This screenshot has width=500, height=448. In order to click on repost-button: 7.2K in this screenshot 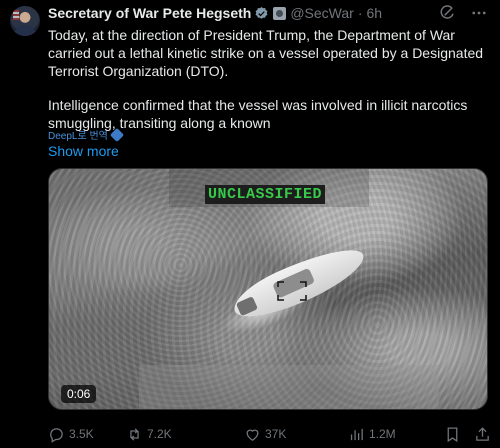, I will do `click(149, 434)`.